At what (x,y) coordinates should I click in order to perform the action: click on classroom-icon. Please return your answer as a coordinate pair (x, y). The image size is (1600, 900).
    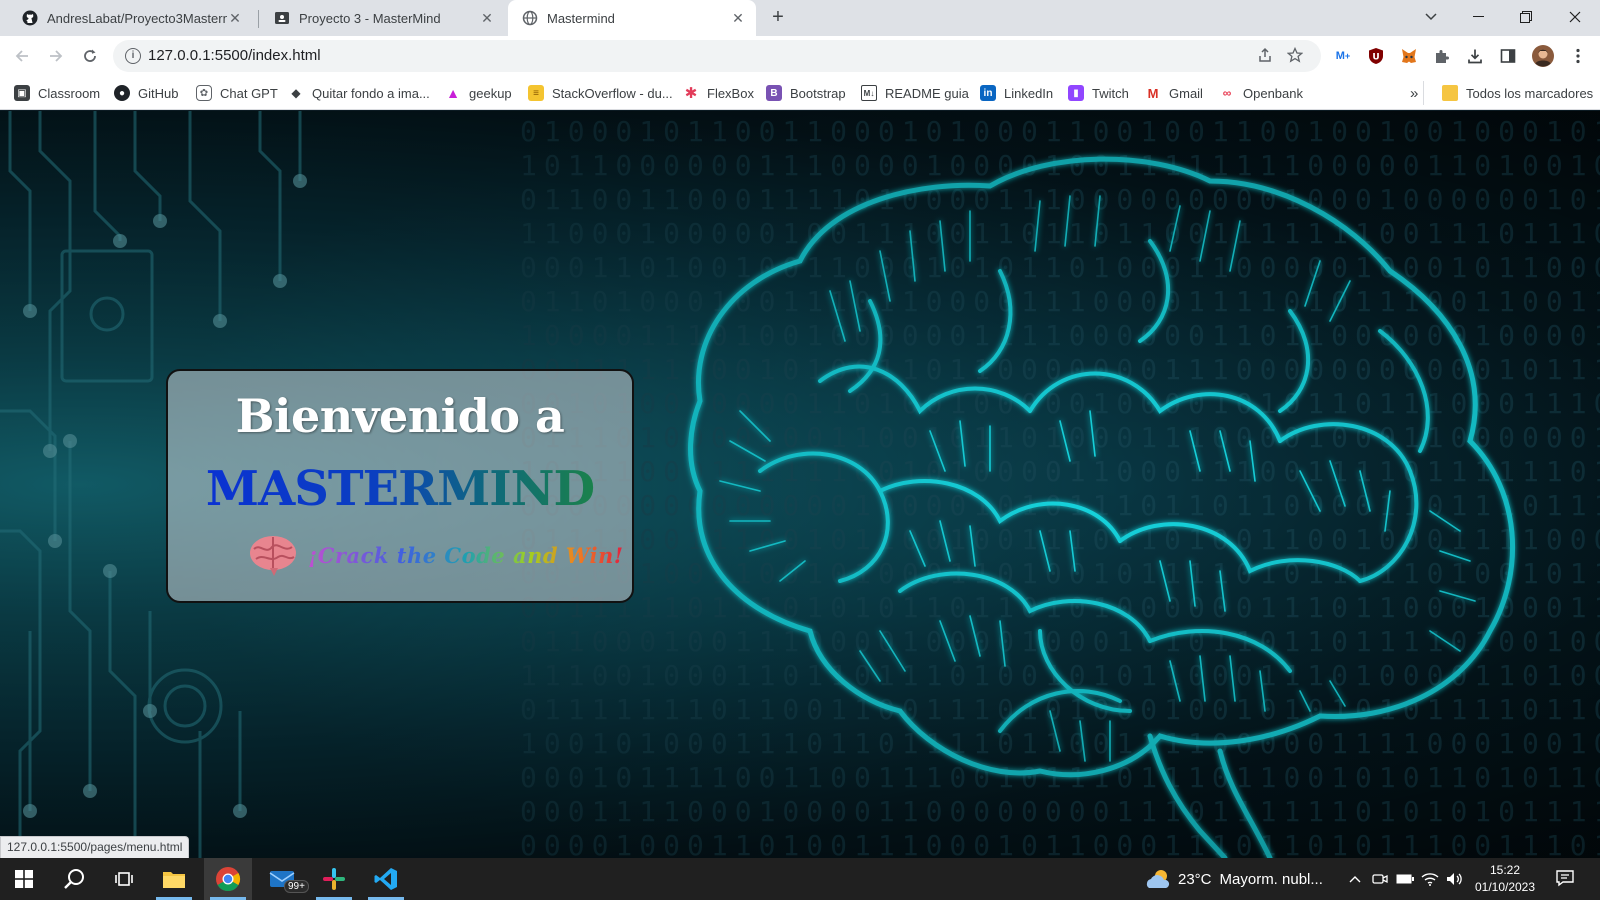
    Looking at the image, I should click on (282, 18).